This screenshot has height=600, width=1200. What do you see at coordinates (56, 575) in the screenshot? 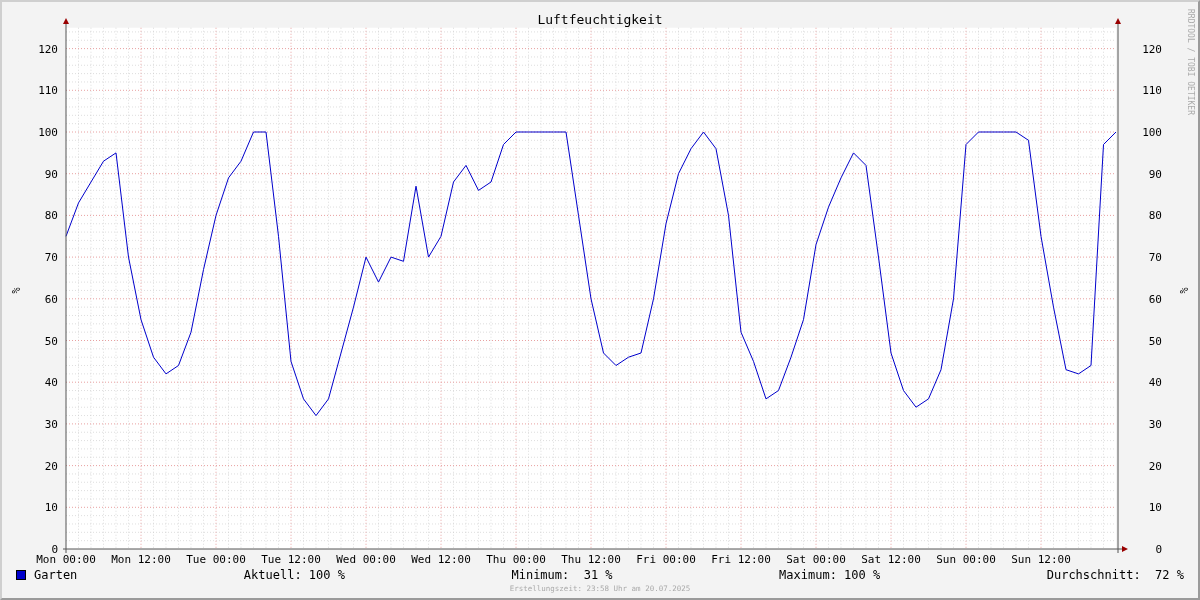
I see `legend-label: Garten` at bounding box center [56, 575].